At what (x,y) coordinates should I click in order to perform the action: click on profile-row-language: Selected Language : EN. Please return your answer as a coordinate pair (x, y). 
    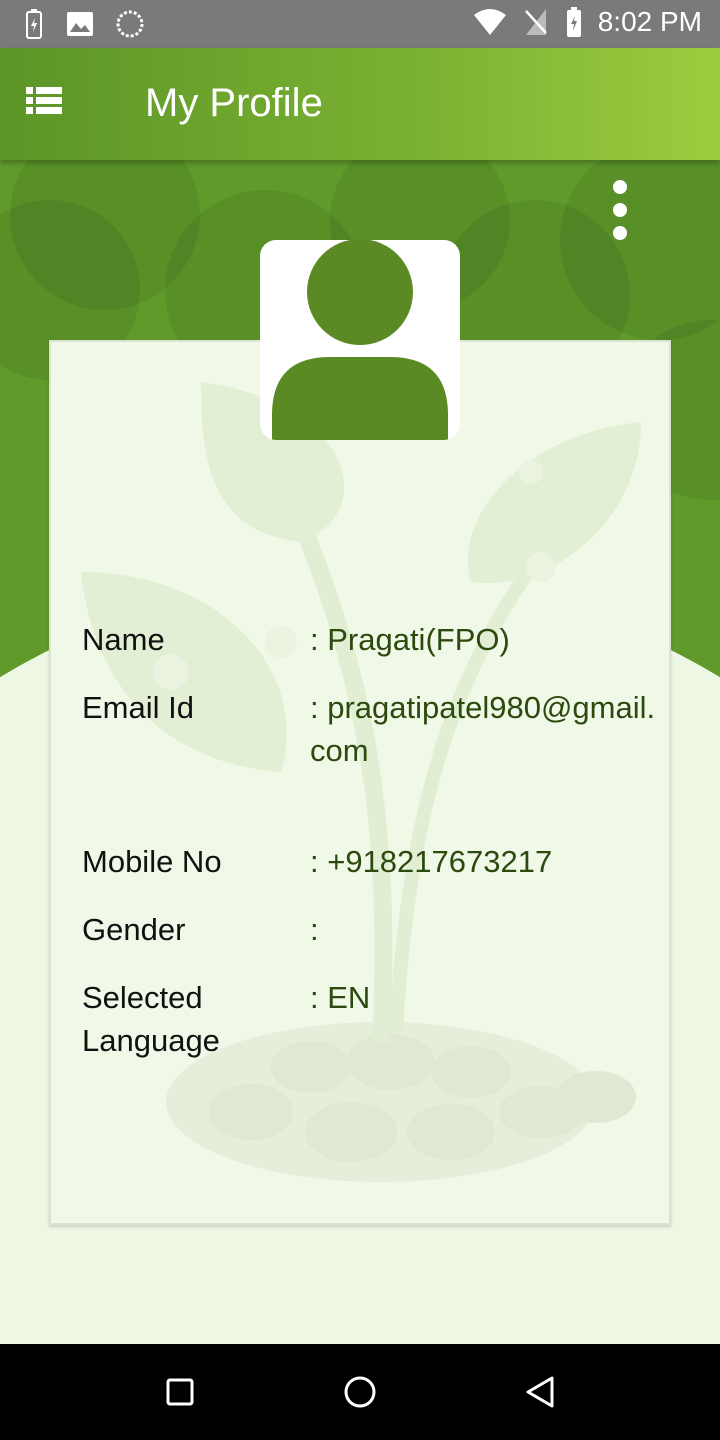
    Looking at the image, I should click on (377, 1021).